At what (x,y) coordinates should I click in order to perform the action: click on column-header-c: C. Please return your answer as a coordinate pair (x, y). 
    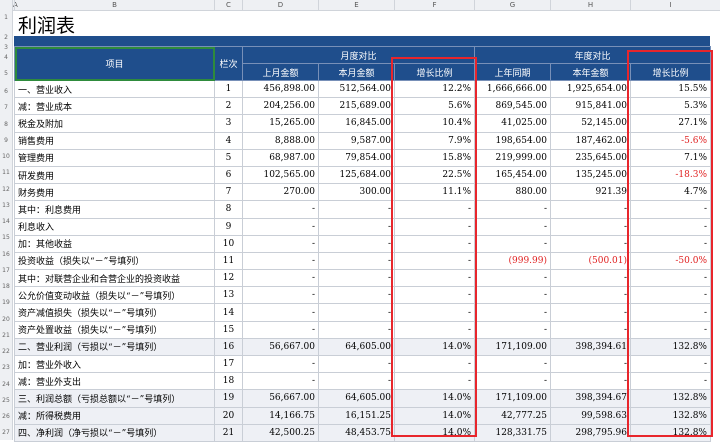
    Looking at the image, I should click on (228, 5).